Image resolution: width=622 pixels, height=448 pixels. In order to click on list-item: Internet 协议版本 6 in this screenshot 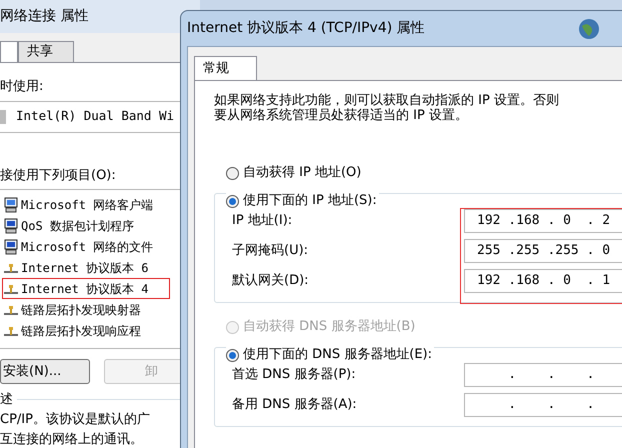, I will do `click(86, 267)`.